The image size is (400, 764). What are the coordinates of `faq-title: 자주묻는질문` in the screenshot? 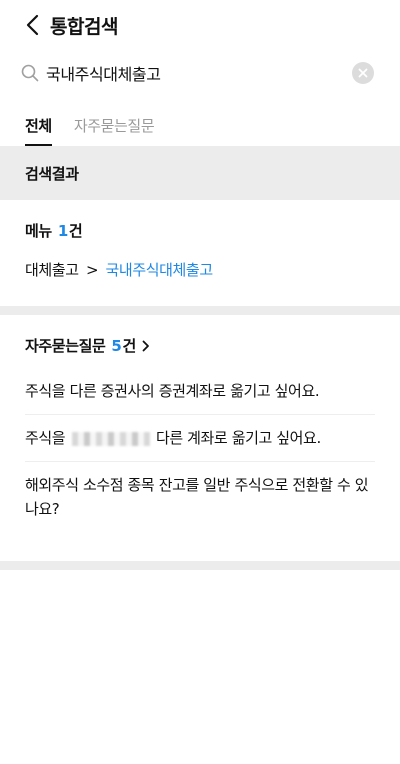 It's located at (65, 346).